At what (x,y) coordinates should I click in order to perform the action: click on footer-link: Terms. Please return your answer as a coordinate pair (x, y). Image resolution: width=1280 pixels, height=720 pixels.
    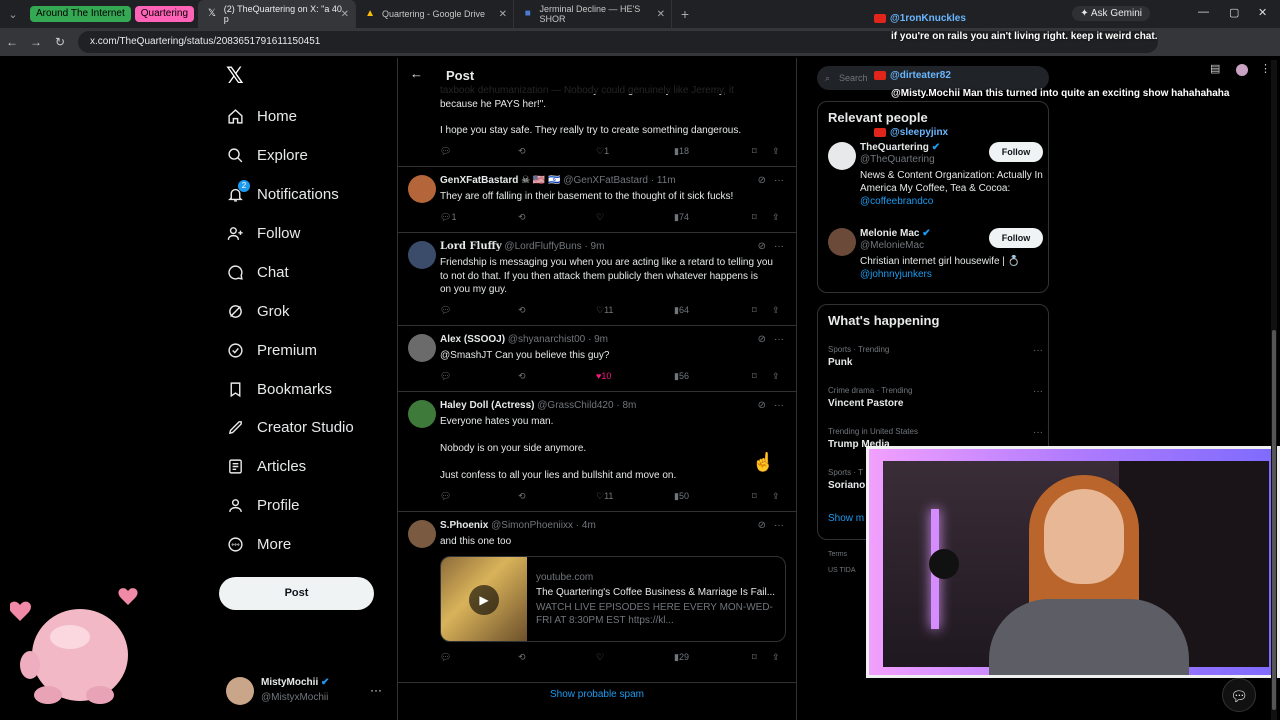
    Looking at the image, I should click on (837, 554).